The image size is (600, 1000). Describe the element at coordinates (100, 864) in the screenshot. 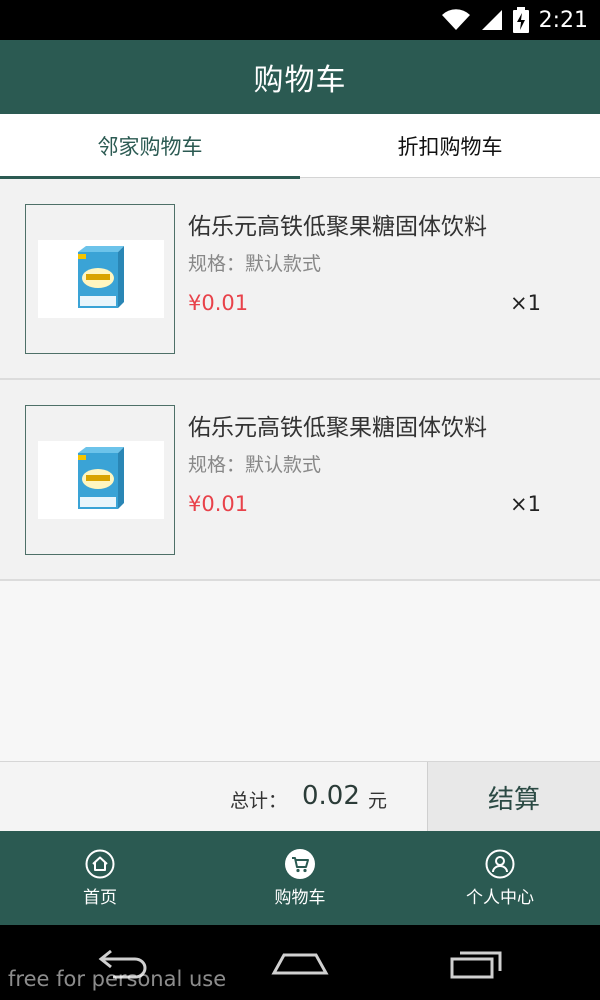

I see `home-icon` at that location.